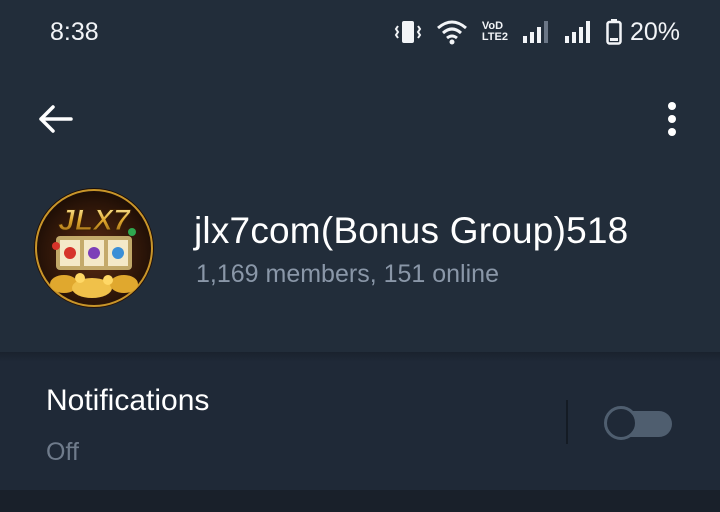 This screenshot has height=512, width=720. I want to click on battery-icon, so click(614, 32).